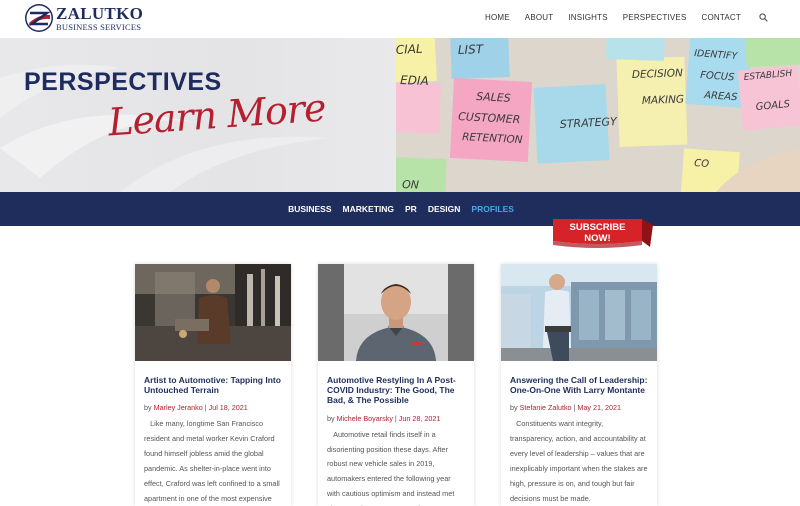 Image resolution: width=800 pixels, height=506 pixels. What do you see at coordinates (702, 164) in the screenshot?
I see `note-text: CO` at bounding box center [702, 164].